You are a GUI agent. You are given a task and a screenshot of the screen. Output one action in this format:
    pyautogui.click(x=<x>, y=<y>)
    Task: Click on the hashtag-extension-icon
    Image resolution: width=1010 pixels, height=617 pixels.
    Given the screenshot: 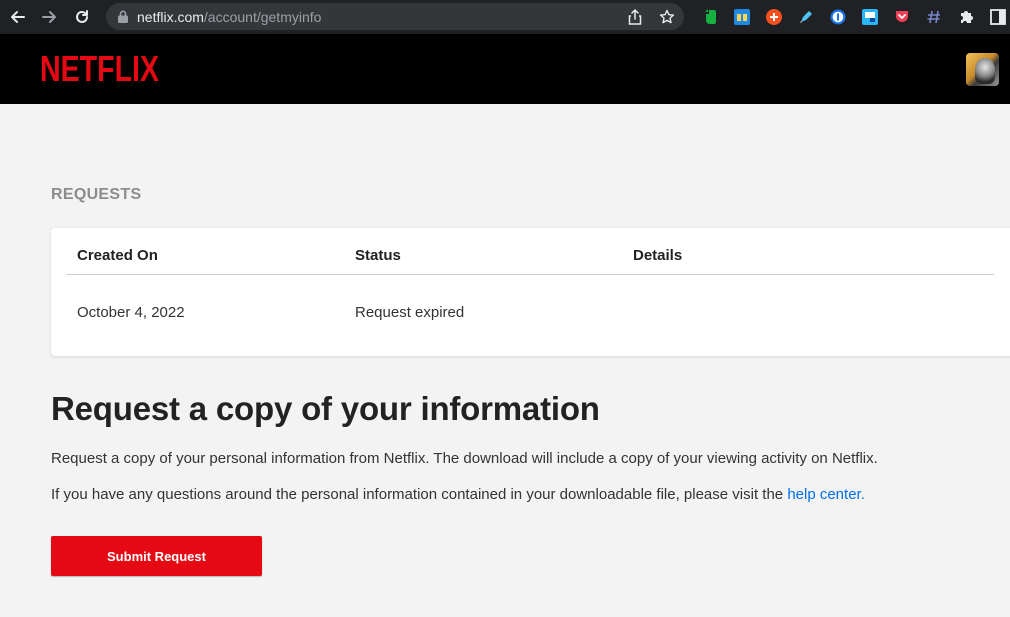 What is the action you would take?
    pyautogui.click(x=934, y=17)
    